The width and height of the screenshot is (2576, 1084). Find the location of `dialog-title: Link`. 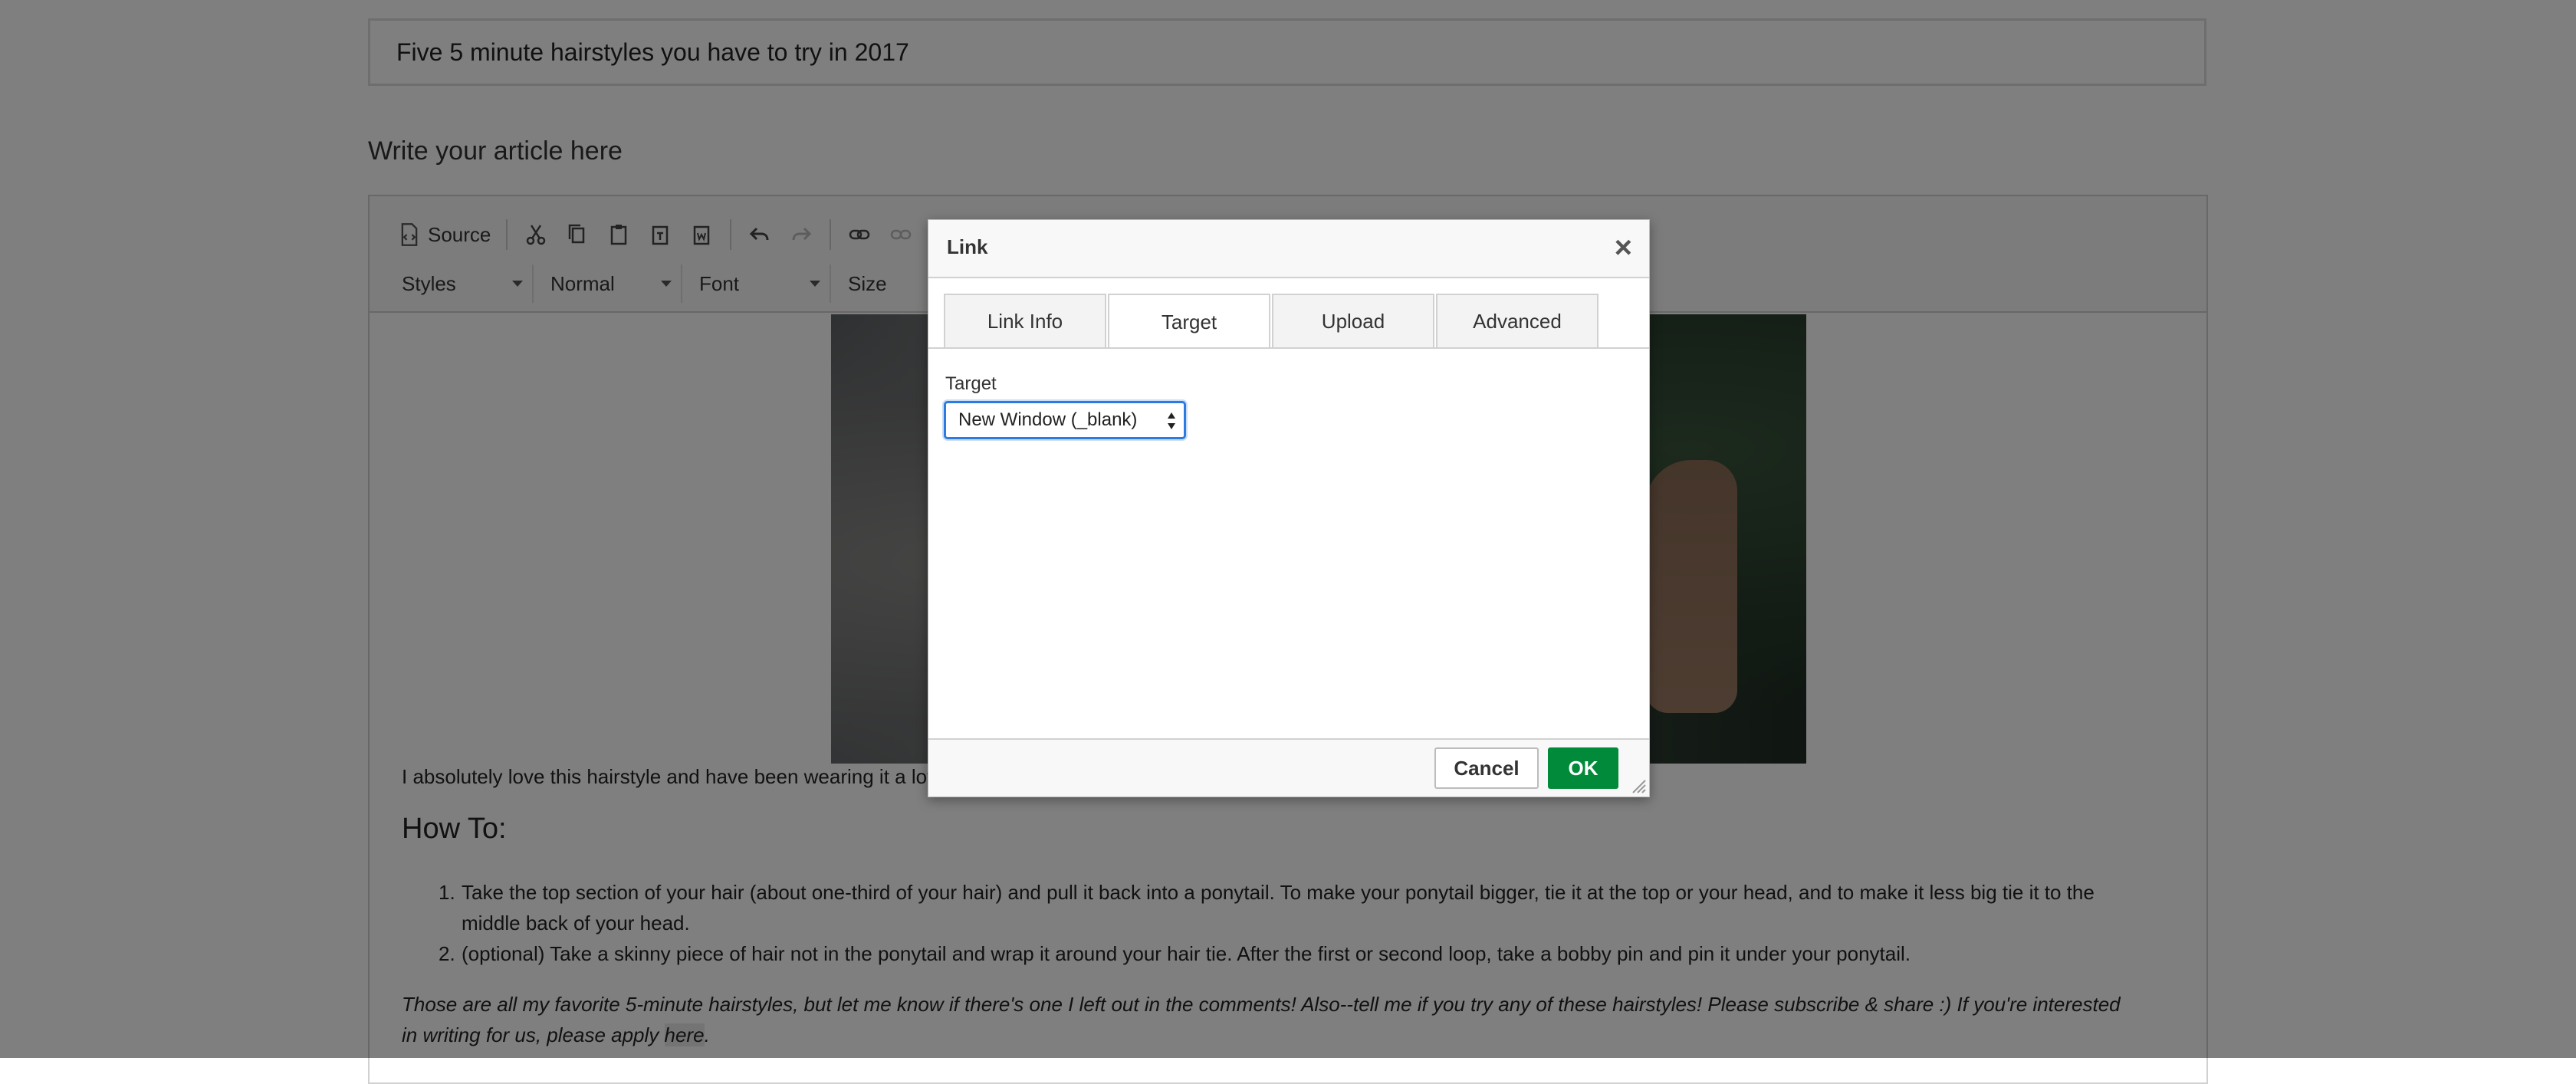

dialog-title: Link is located at coordinates (968, 246).